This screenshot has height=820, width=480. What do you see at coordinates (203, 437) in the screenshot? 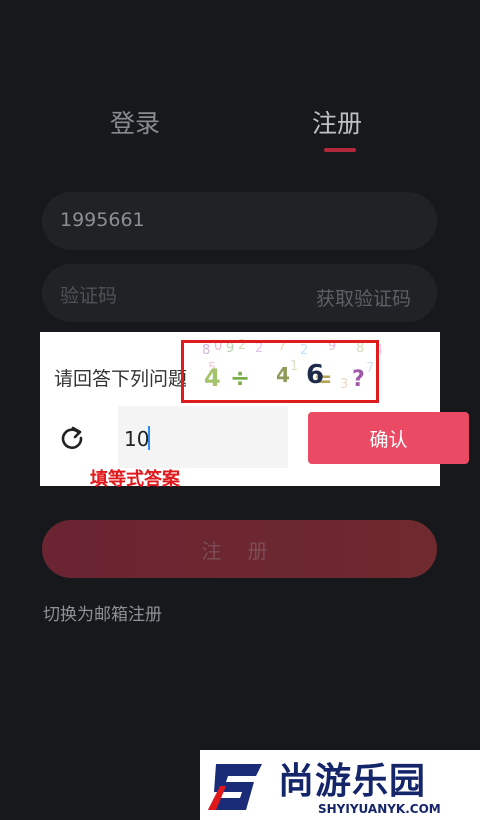
I see `captcha-answer-input: 10` at bounding box center [203, 437].